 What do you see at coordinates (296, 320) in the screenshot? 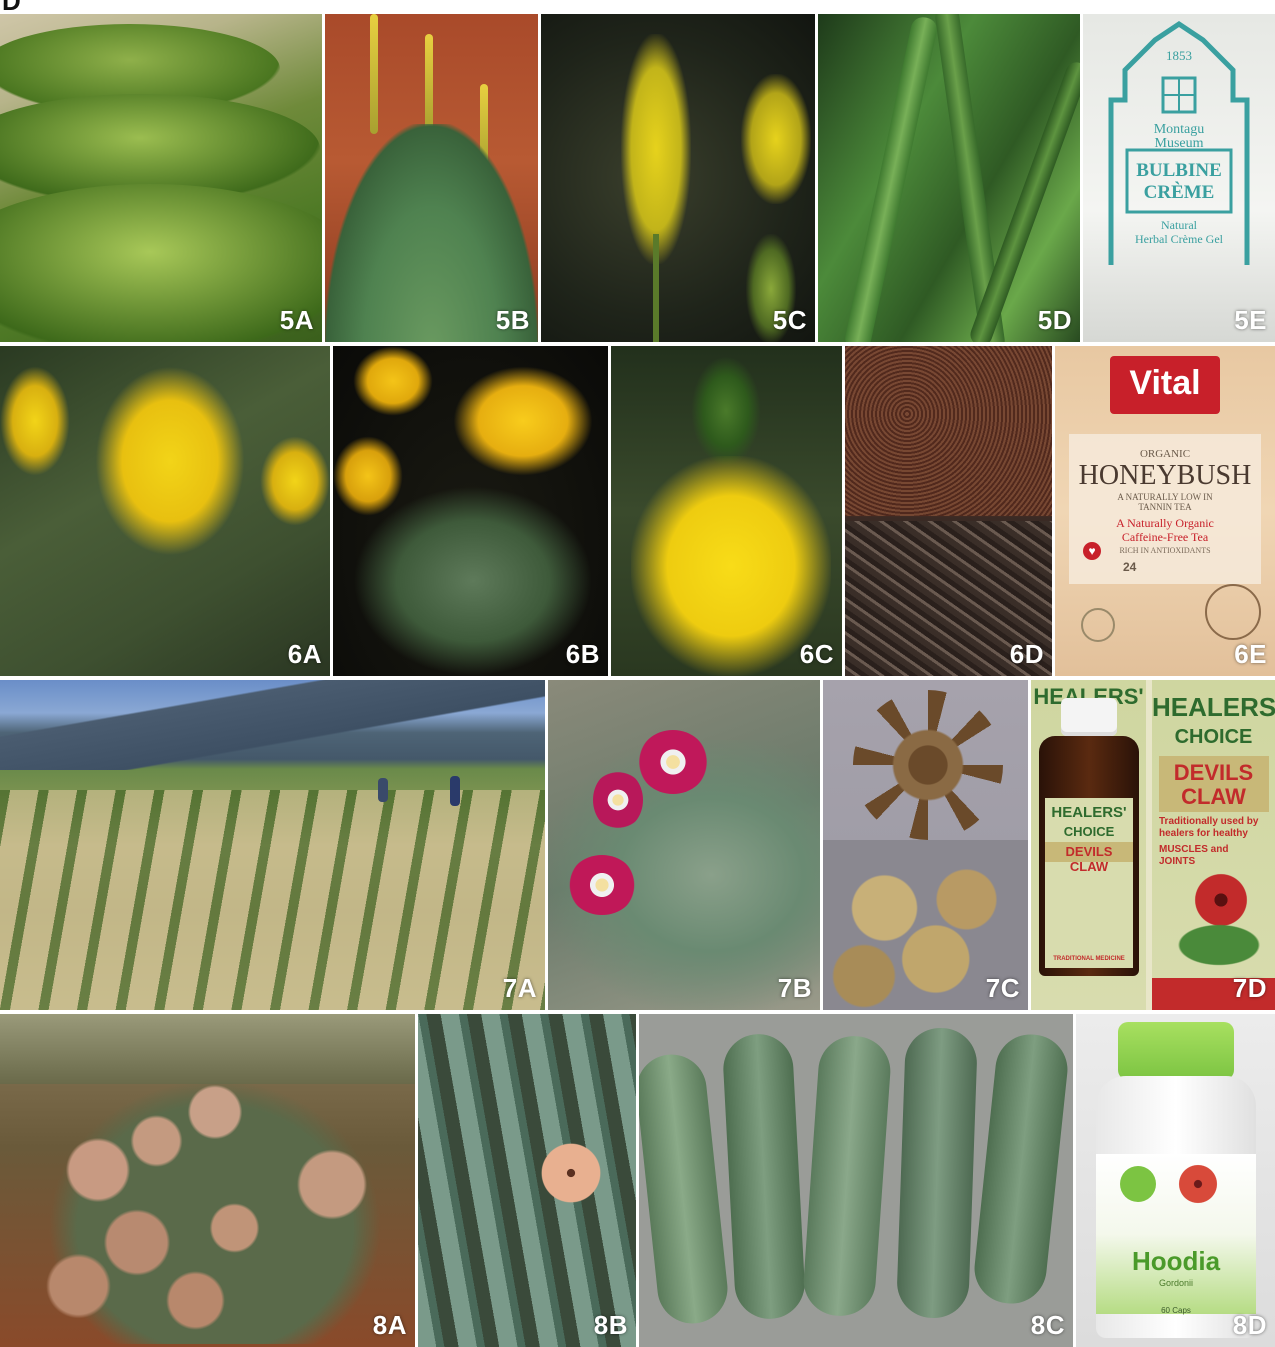
I see `panel-label-5a: 5A` at bounding box center [296, 320].